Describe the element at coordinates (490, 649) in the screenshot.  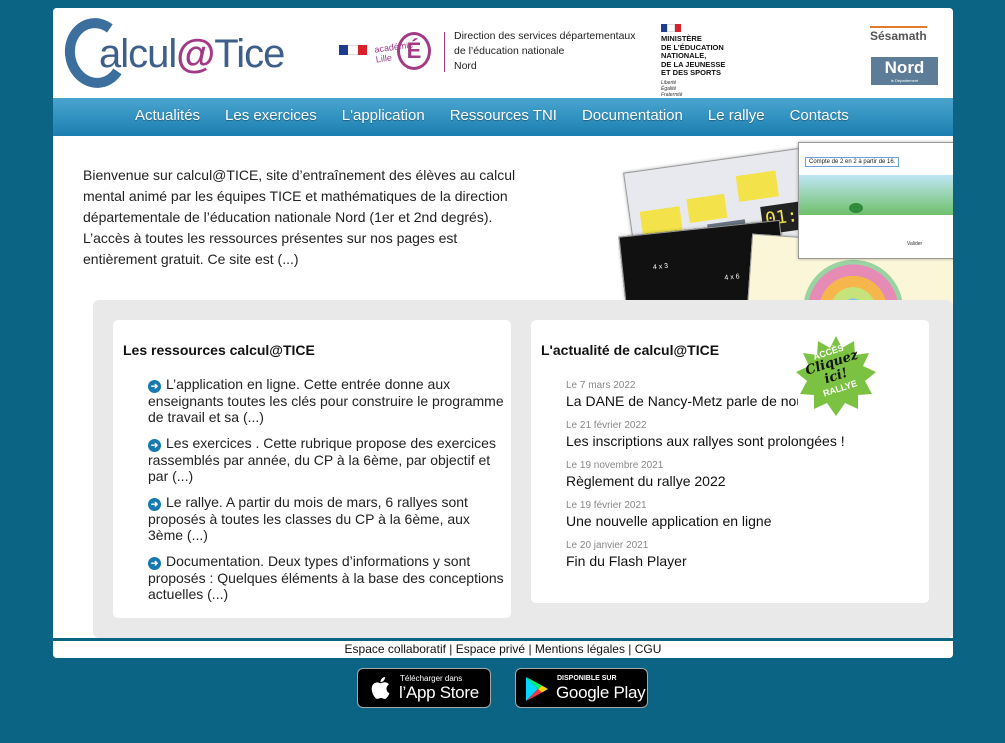
I see `footer-link-espace-prive: Espace privé` at that location.